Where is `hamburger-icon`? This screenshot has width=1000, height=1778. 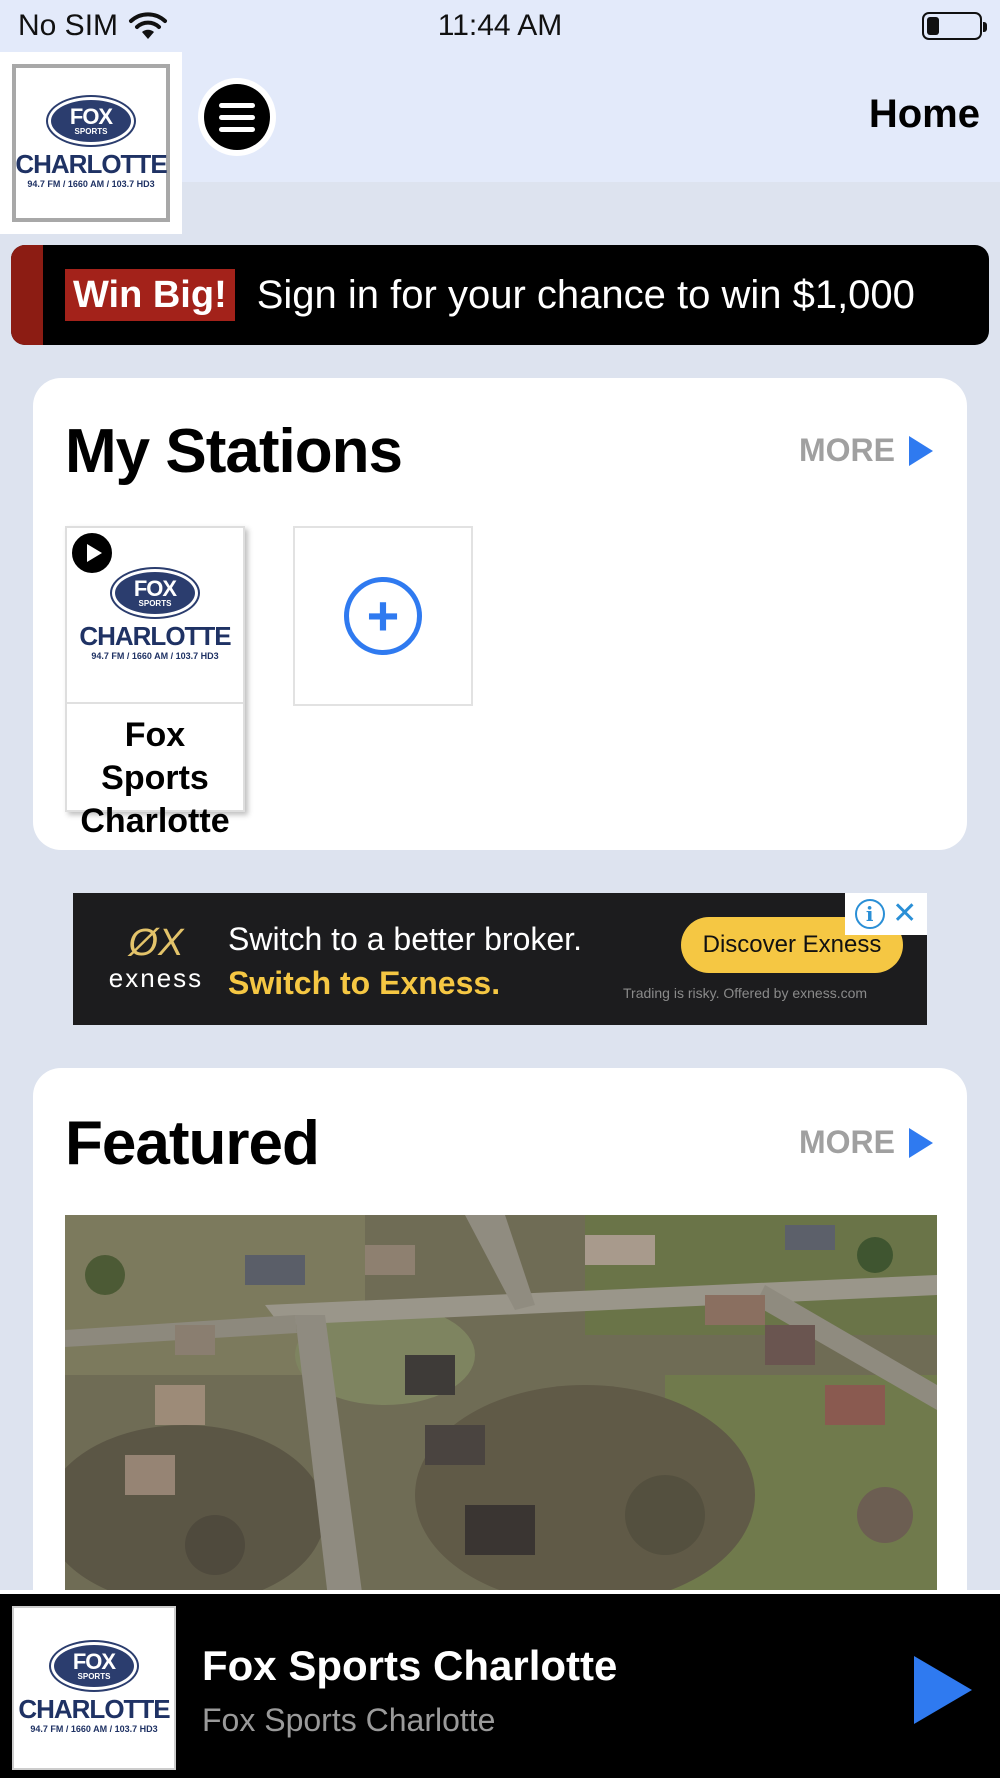
hamburger-icon is located at coordinates (237, 117).